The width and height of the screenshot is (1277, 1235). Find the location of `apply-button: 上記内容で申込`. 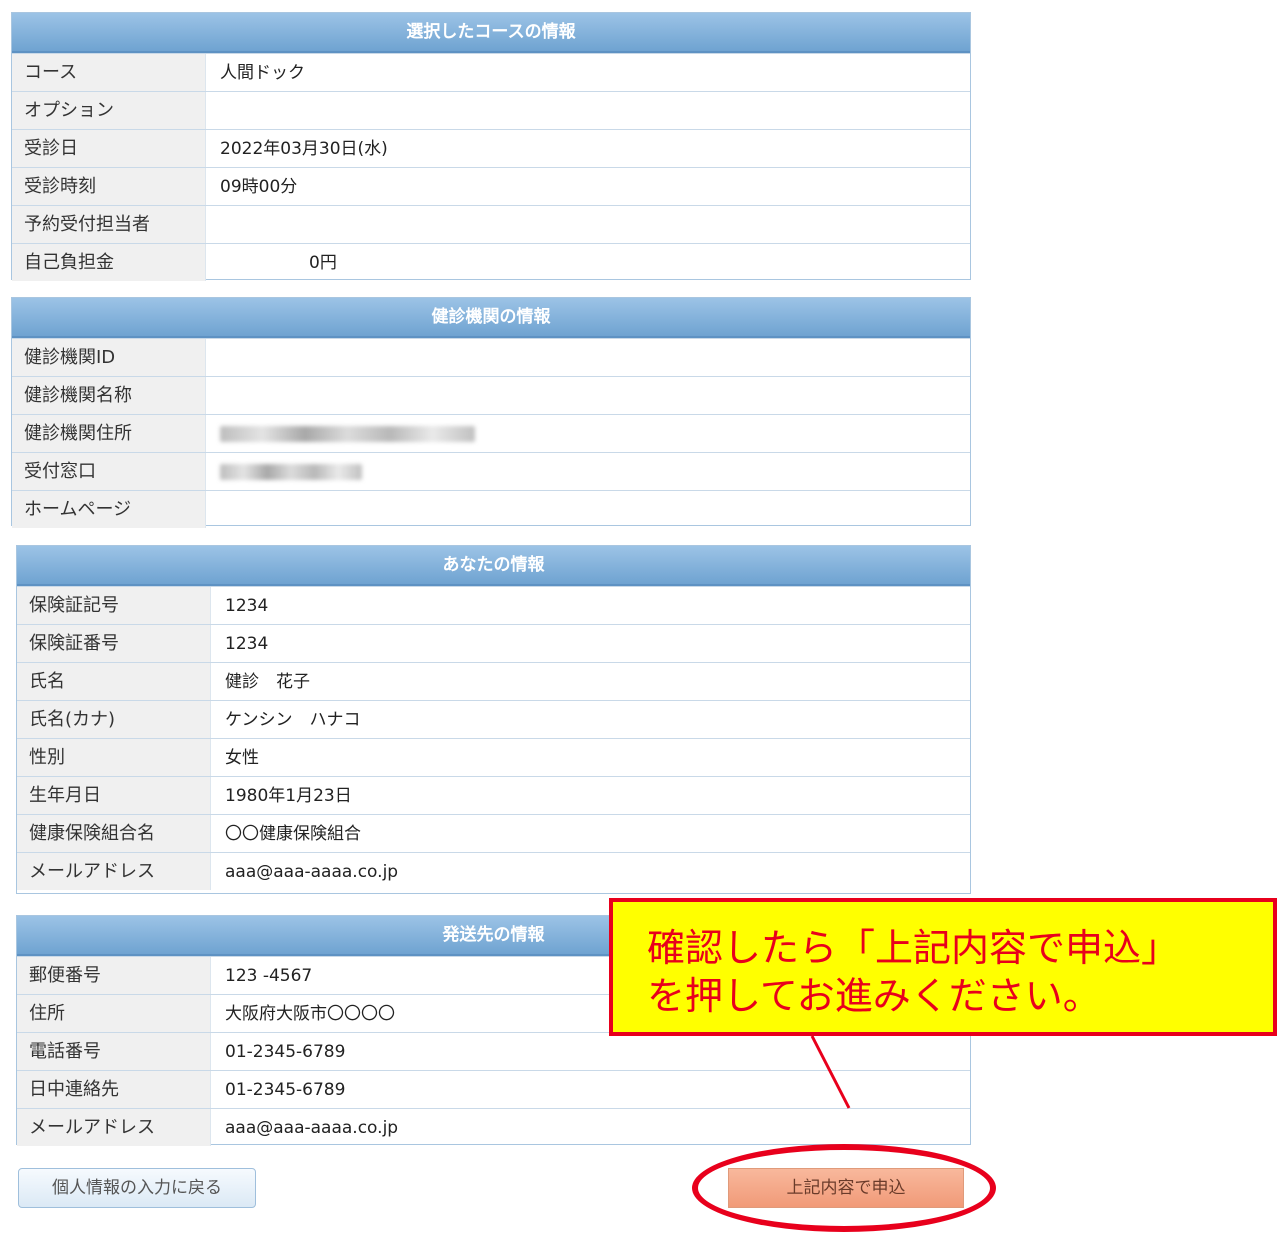

apply-button: 上記内容で申込 is located at coordinates (846, 1188).